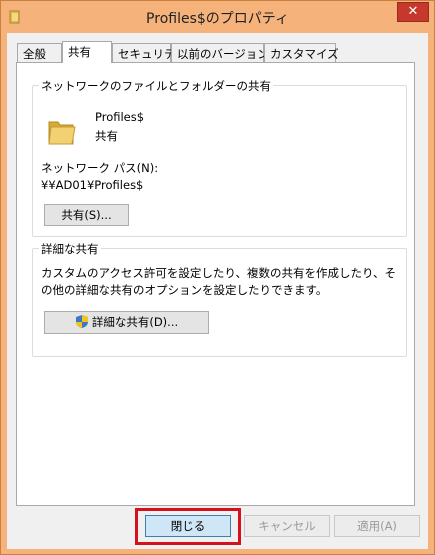 The width and height of the screenshot is (435, 555). Describe the element at coordinates (188, 526) in the screenshot. I see `close-button-highlight` at that location.